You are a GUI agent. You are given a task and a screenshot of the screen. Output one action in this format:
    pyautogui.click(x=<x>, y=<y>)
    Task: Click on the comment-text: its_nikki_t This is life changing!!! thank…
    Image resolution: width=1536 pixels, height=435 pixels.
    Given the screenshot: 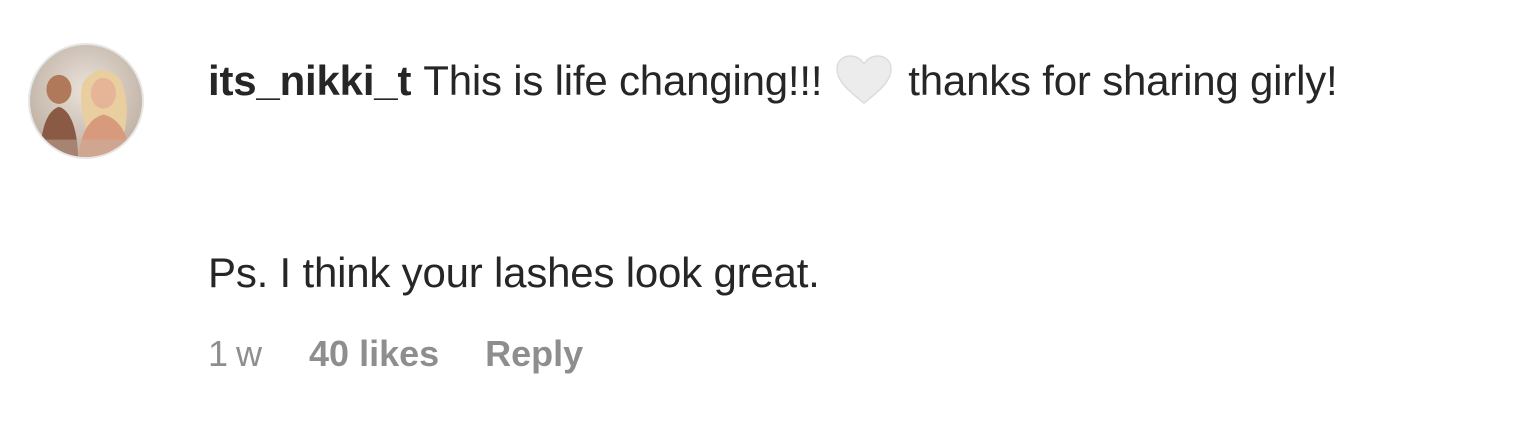 What is the action you would take?
    pyautogui.click(x=863, y=81)
    